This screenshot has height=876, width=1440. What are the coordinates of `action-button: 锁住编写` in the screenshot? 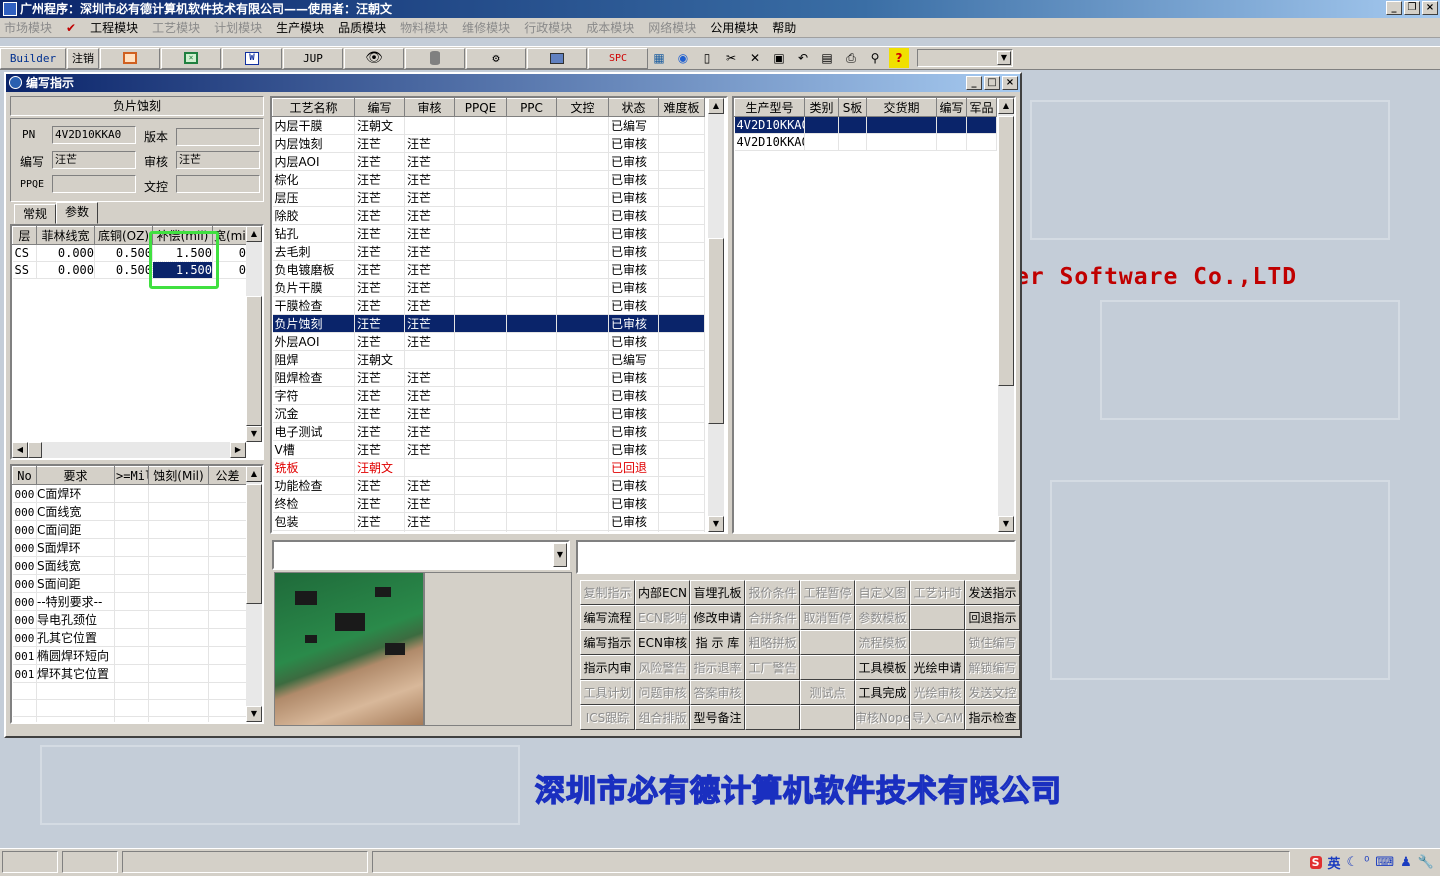 It's located at (992, 642).